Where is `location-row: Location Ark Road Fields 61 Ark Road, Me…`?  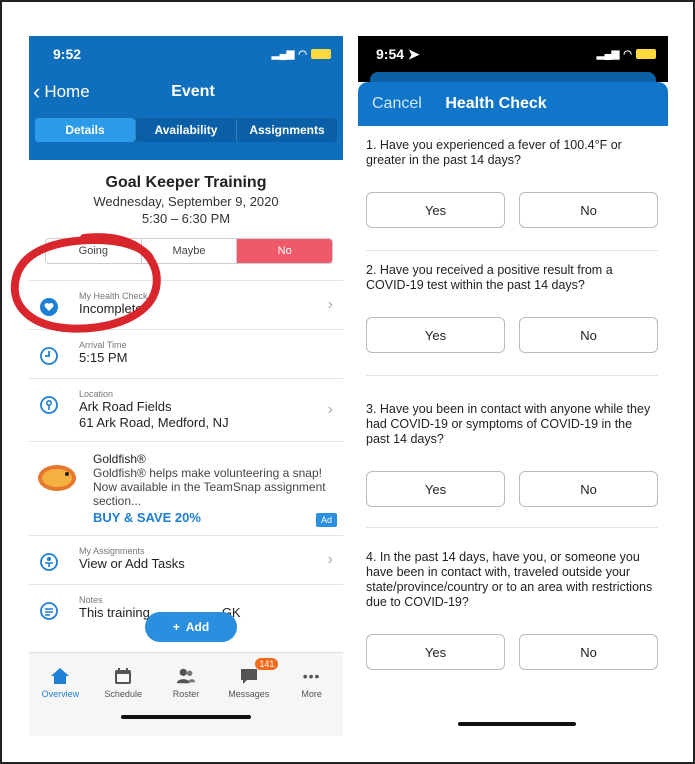 location-row: Location Ark Road Fields 61 Ark Road, Me… is located at coordinates (186, 409).